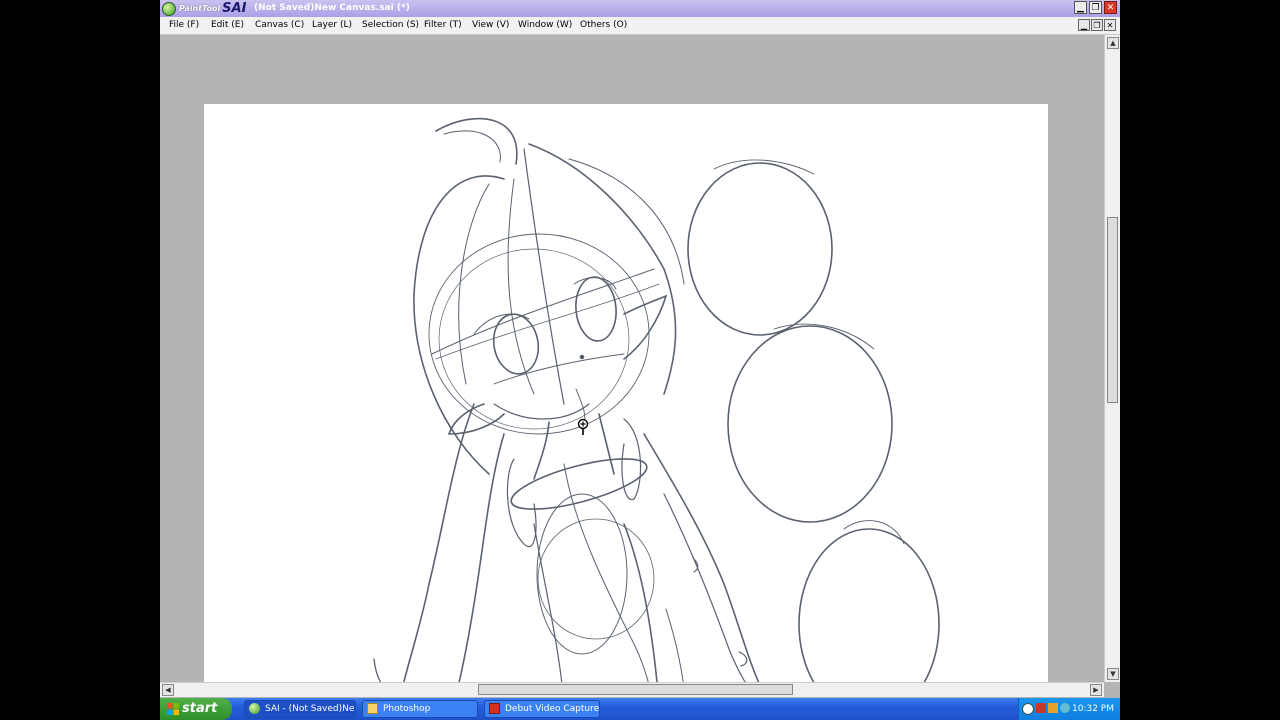 The width and height of the screenshot is (1280, 720). I want to click on menu-edit: Edit (E), so click(227, 25).